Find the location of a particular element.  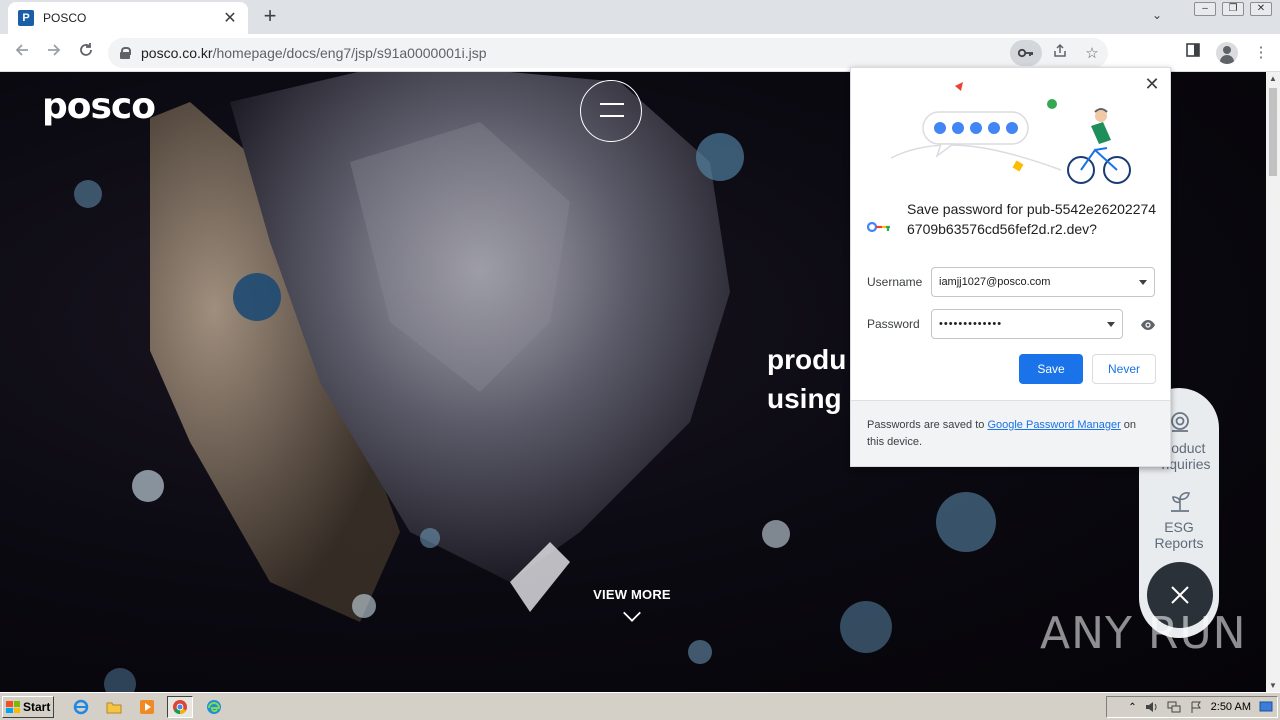

scroll-thumb is located at coordinates (1273, 132).